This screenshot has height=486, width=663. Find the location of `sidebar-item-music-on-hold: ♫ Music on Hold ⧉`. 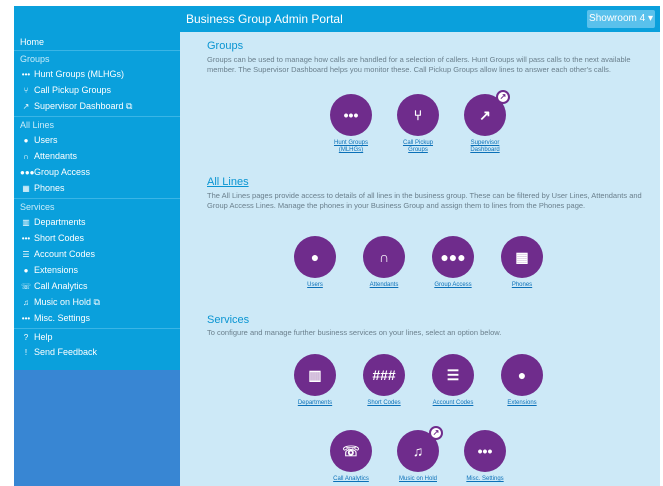

sidebar-item-music-on-hold: ♫ Music on Hold ⧉ is located at coordinates (97, 302).